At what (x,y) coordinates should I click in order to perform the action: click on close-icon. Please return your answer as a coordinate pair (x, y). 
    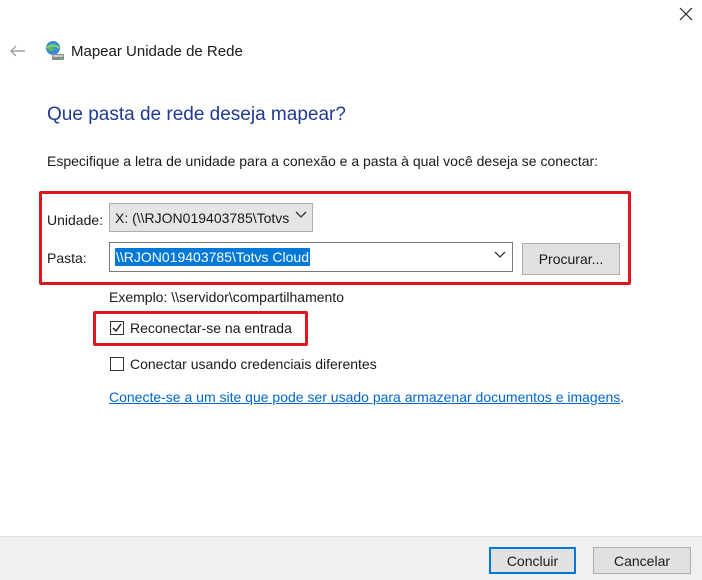
    Looking at the image, I should click on (686, 14).